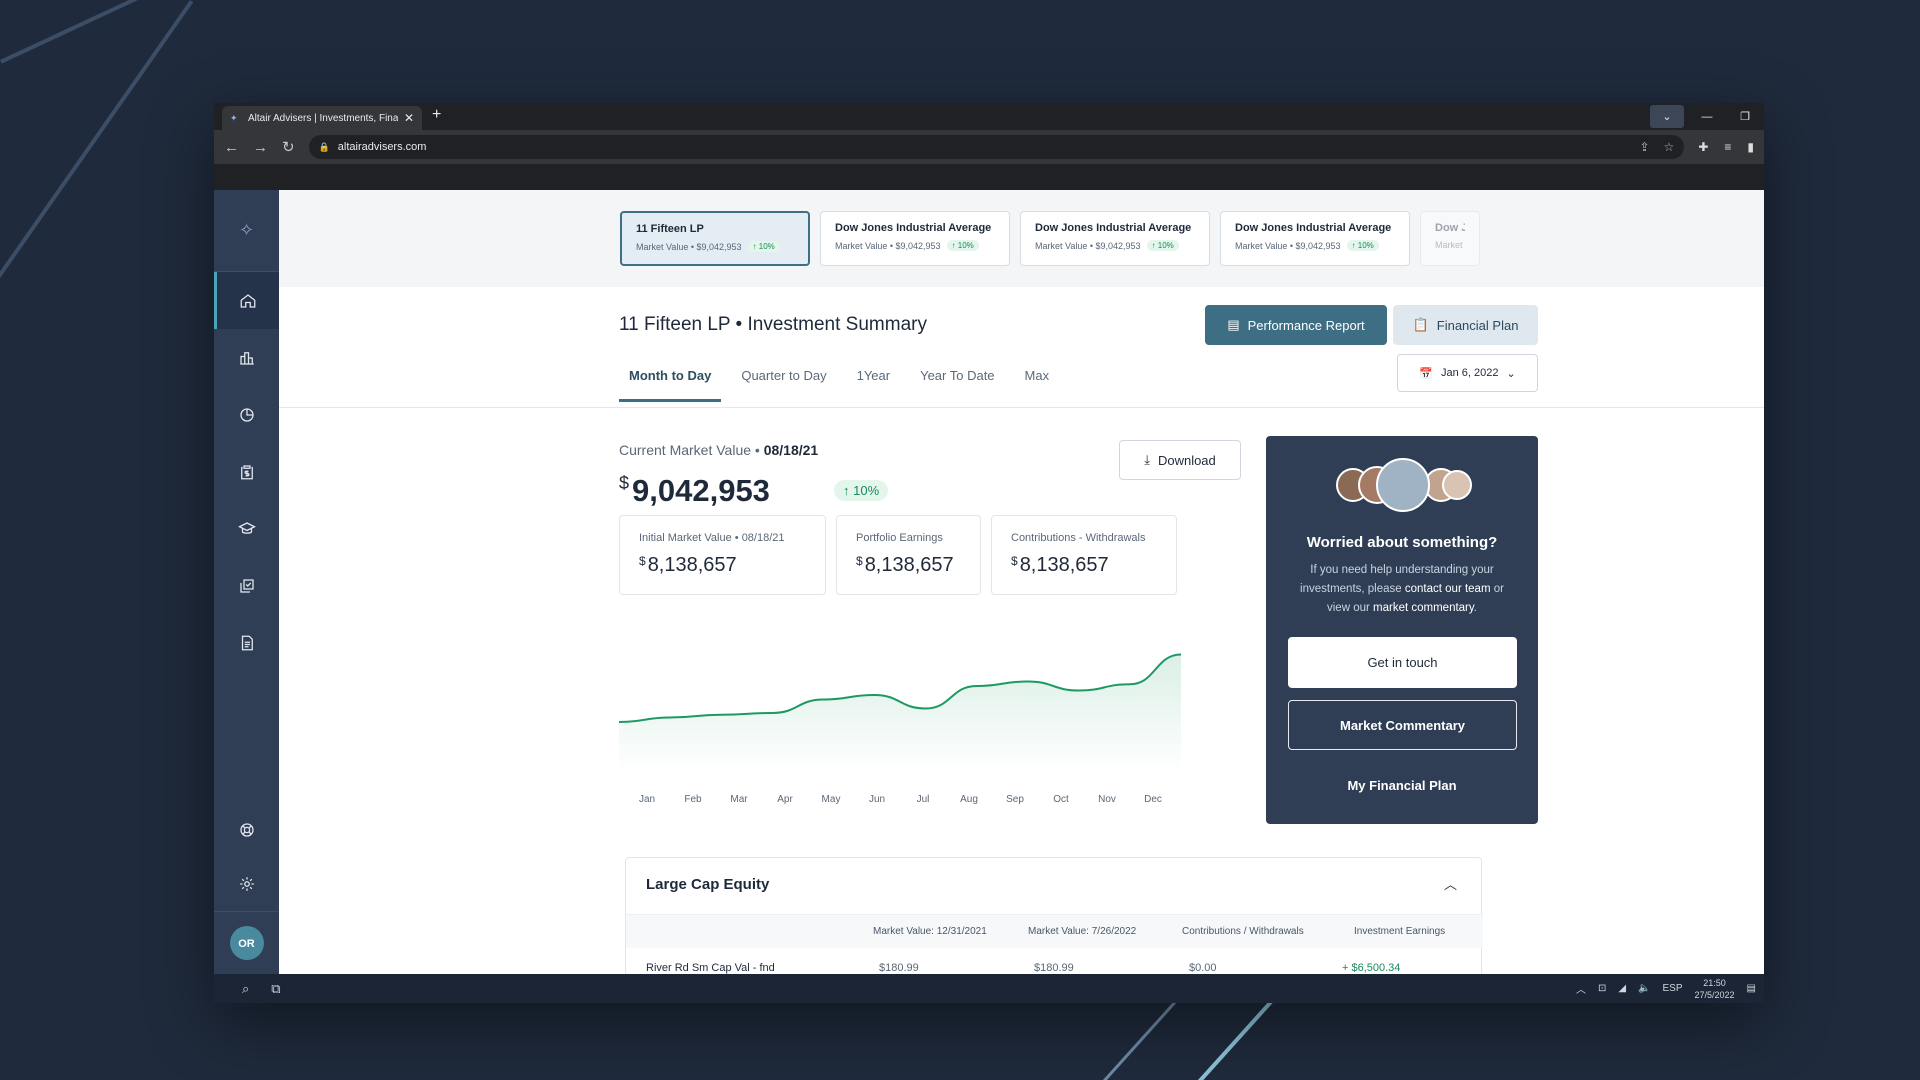 The width and height of the screenshot is (1920, 1080). What do you see at coordinates (246, 830) in the screenshot?
I see `sidebar-item-support` at bounding box center [246, 830].